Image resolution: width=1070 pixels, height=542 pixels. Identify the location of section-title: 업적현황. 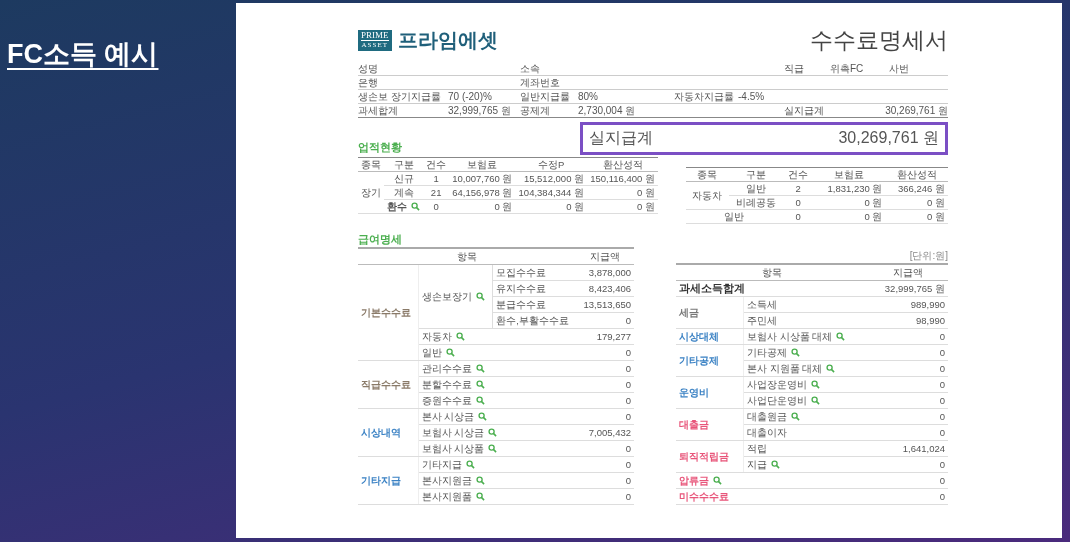
(380, 147).